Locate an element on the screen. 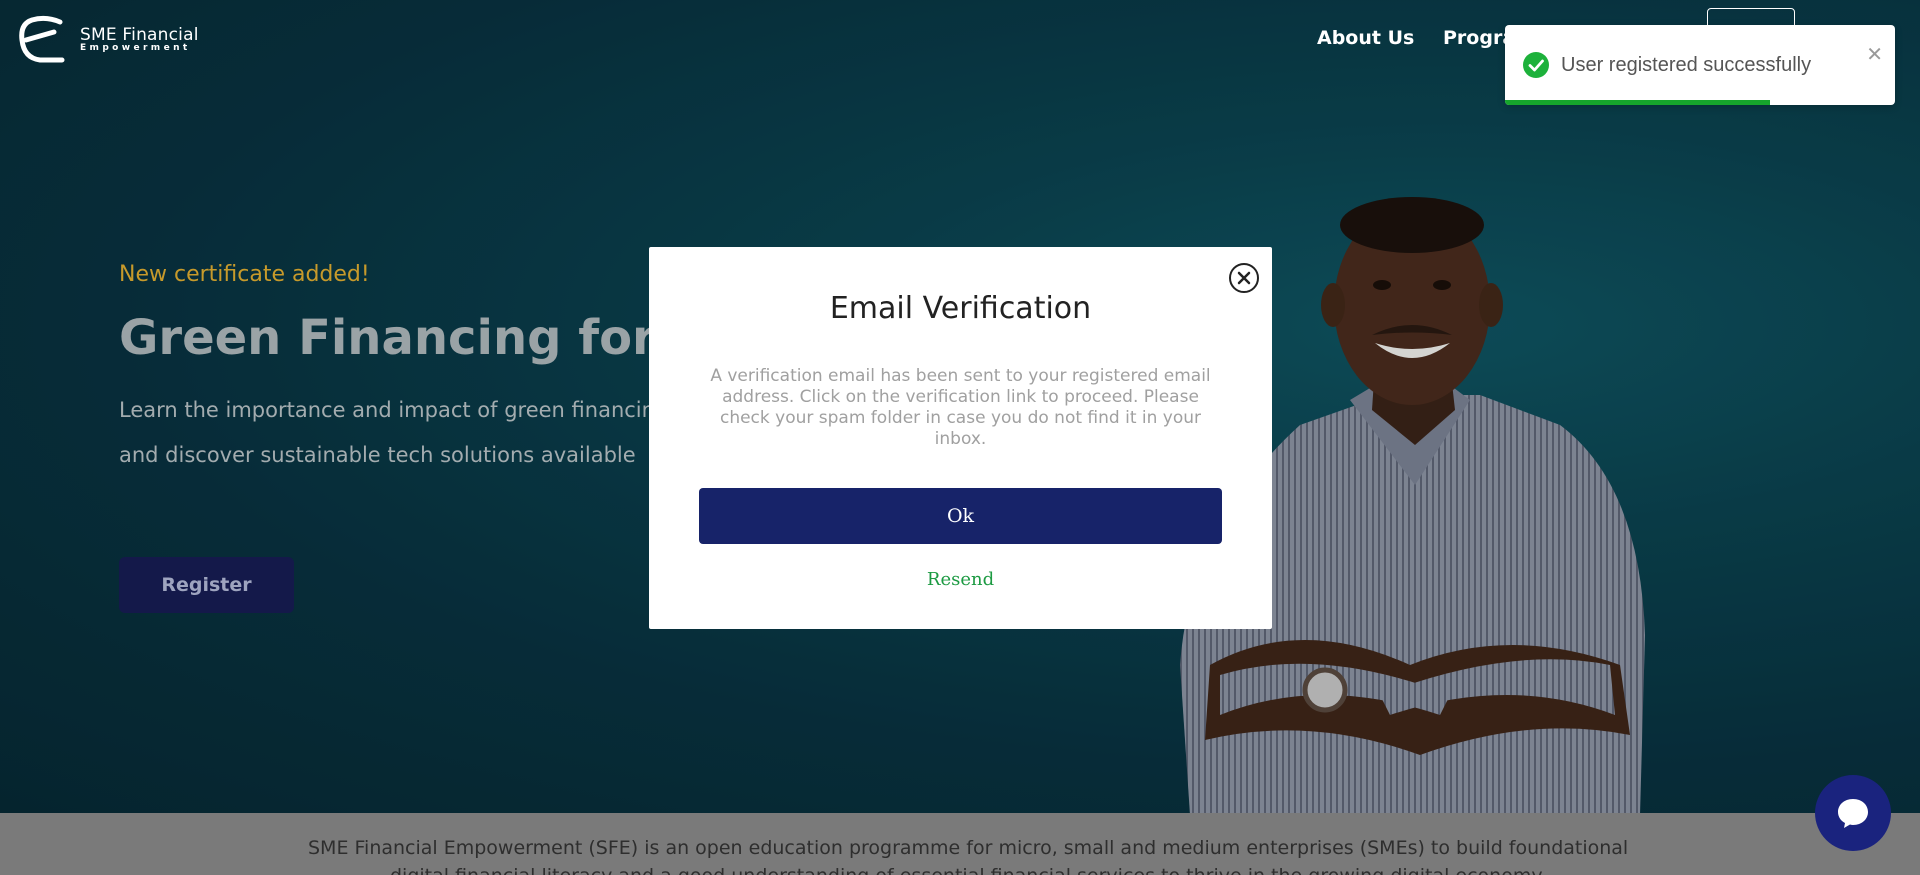  check-circle-icon is located at coordinates (1536, 65).